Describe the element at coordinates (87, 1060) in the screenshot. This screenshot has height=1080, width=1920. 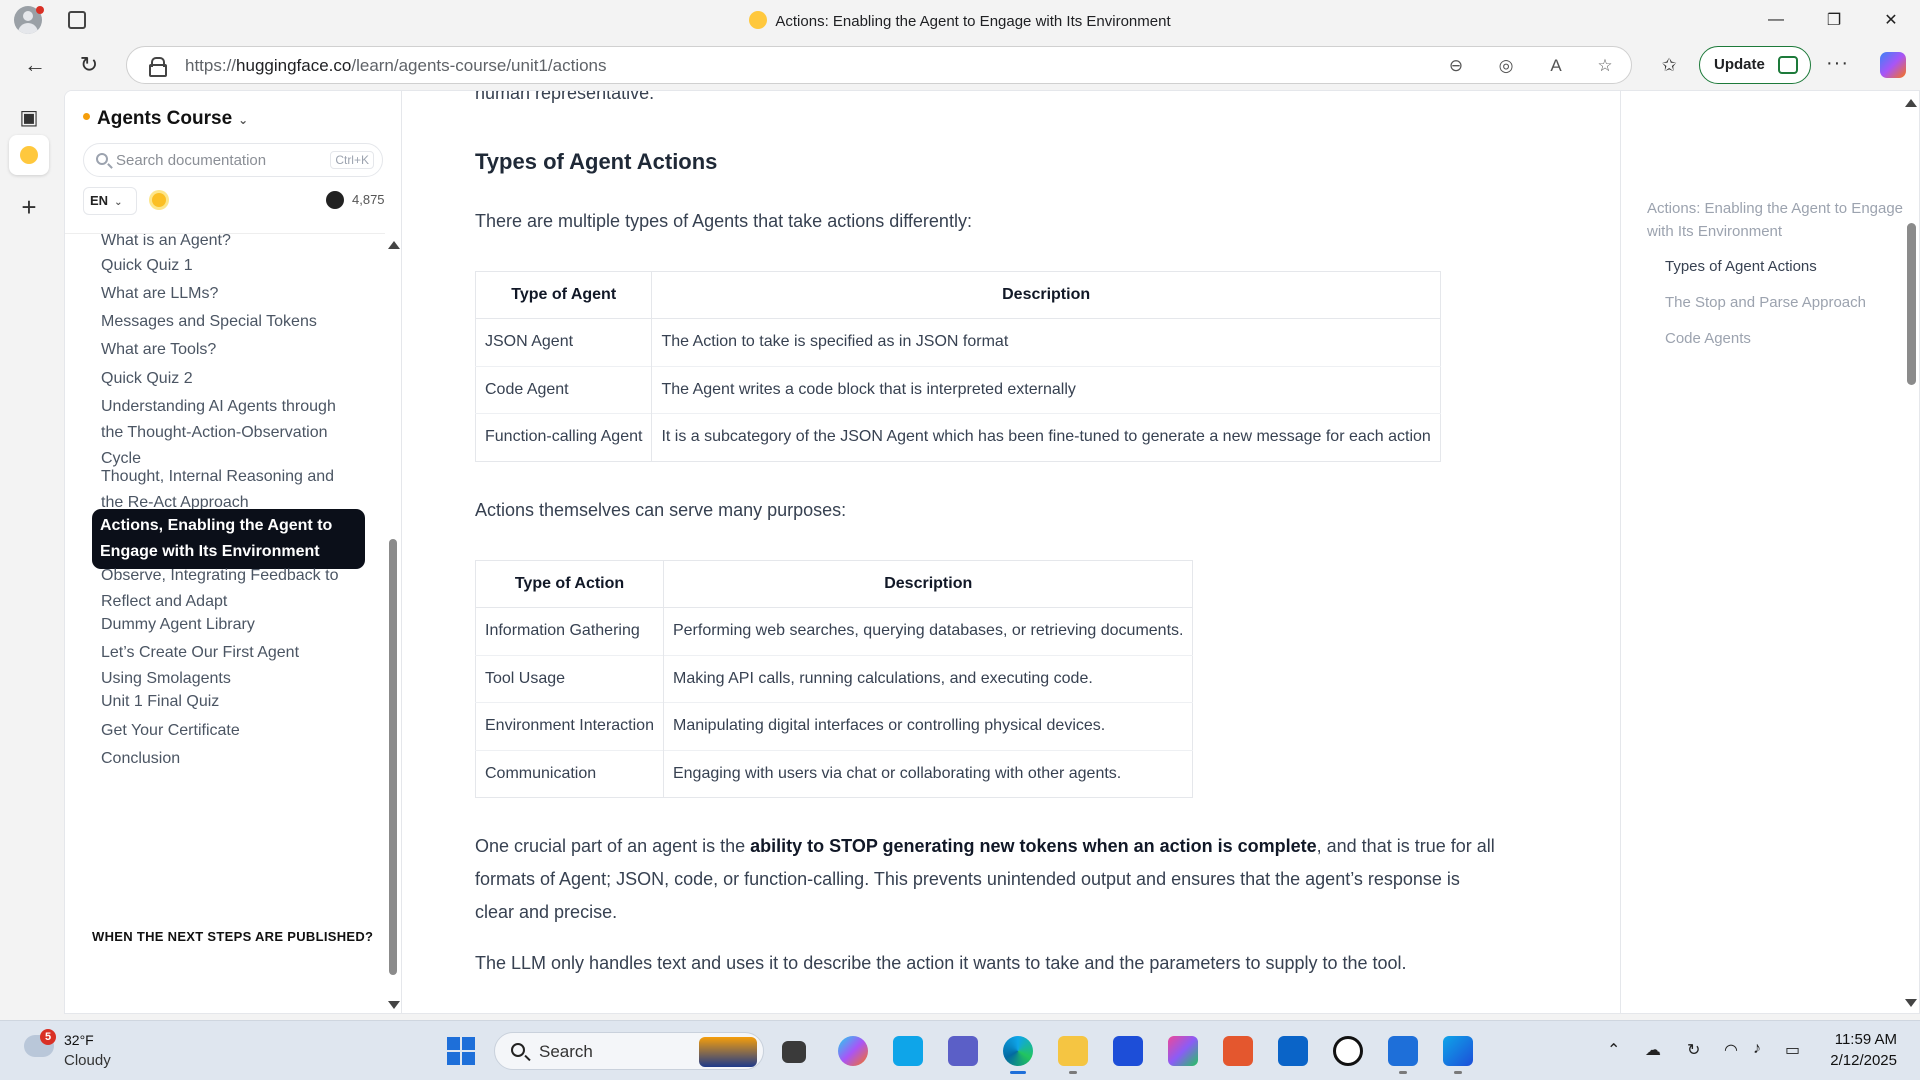
I see `weather-condition: Cloudy` at that location.